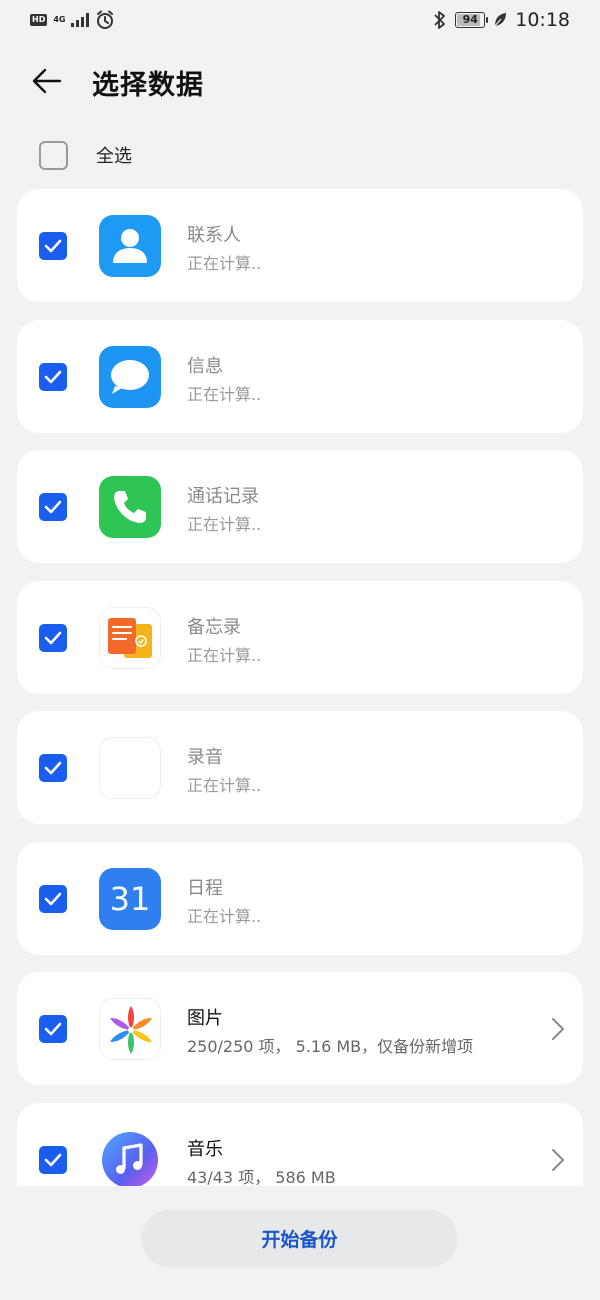  What do you see at coordinates (440, 20) in the screenshot?
I see `bluetooth-icon` at bounding box center [440, 20].